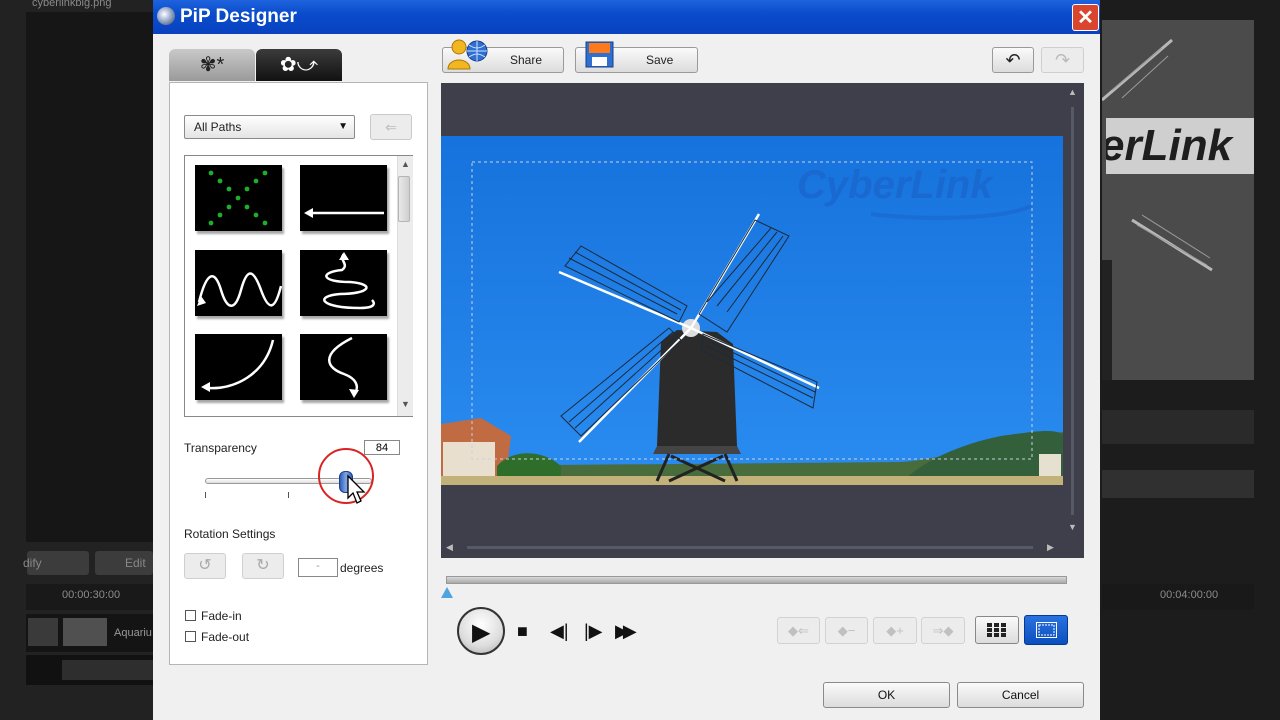 The height and width of the screenshot is (720, 1280). Describe the element at coordinates (190, 636) in the screenshot. I see `fade-out-checkbox` at that location.